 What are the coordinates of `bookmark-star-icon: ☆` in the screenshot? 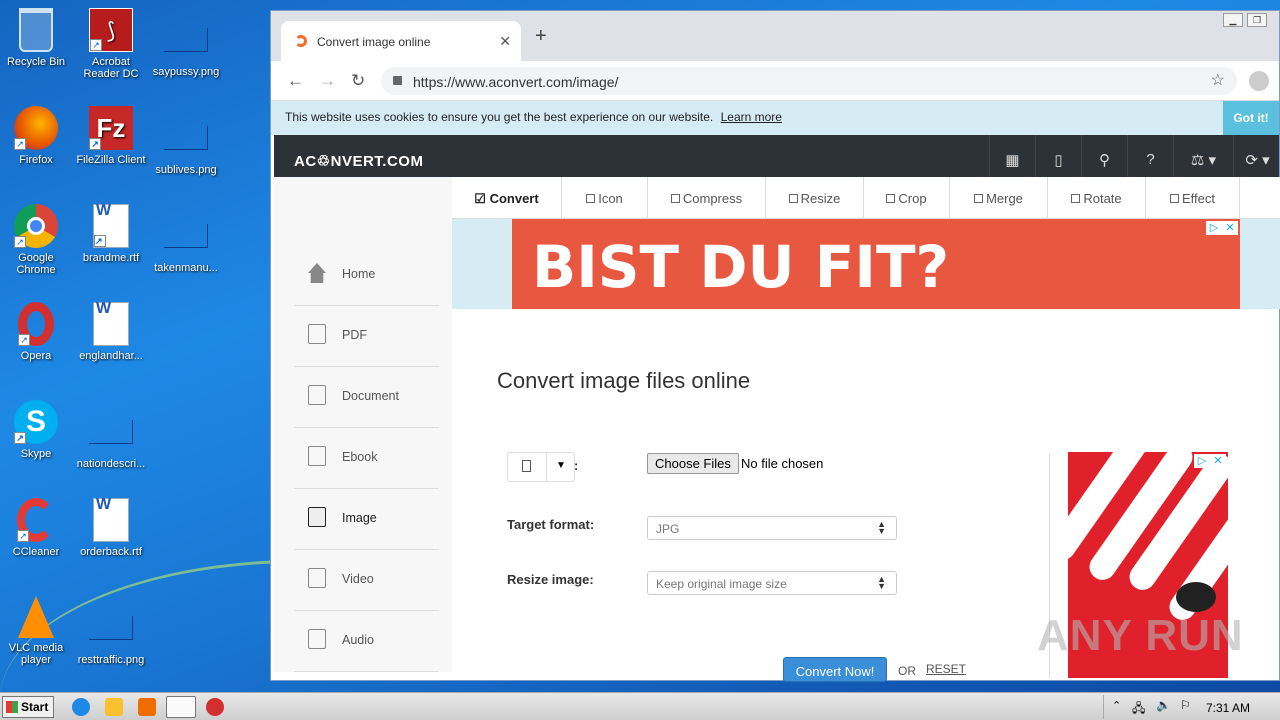 It's located at (1218, 80).